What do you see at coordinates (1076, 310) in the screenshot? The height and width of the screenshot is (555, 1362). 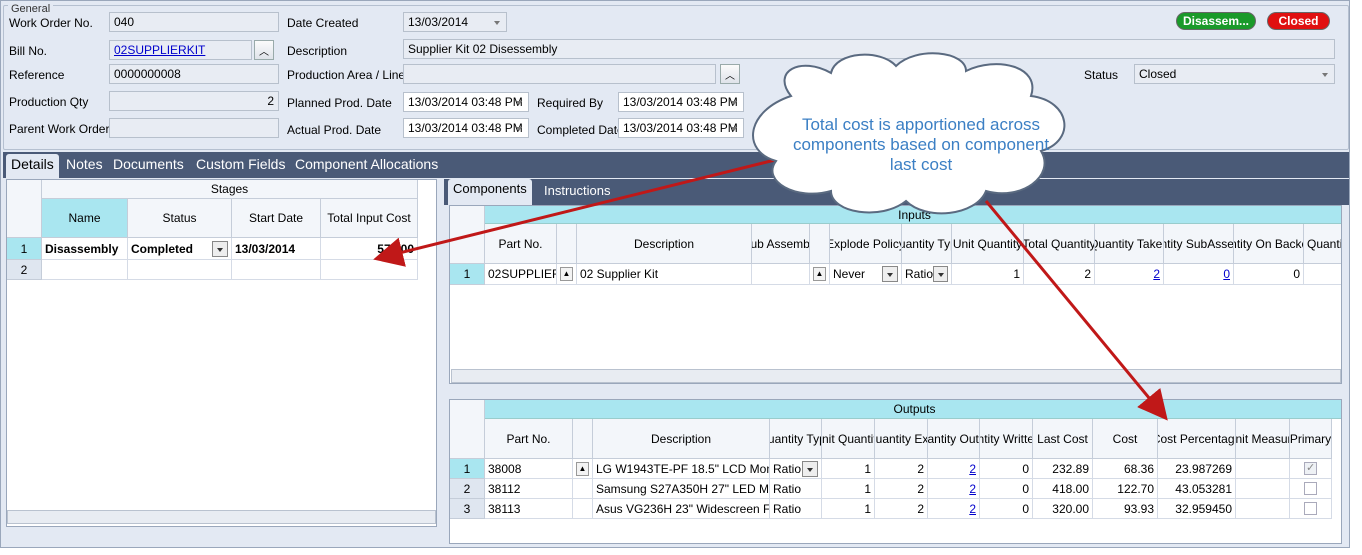 I see `arrow-to-cost-percentage` at bounding box center [1076, 310].